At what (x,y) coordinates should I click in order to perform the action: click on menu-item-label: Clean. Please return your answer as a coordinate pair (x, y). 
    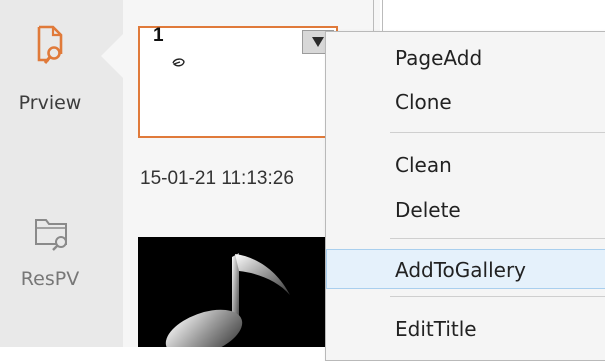
    Looking at the image, I should click on (423, 165).